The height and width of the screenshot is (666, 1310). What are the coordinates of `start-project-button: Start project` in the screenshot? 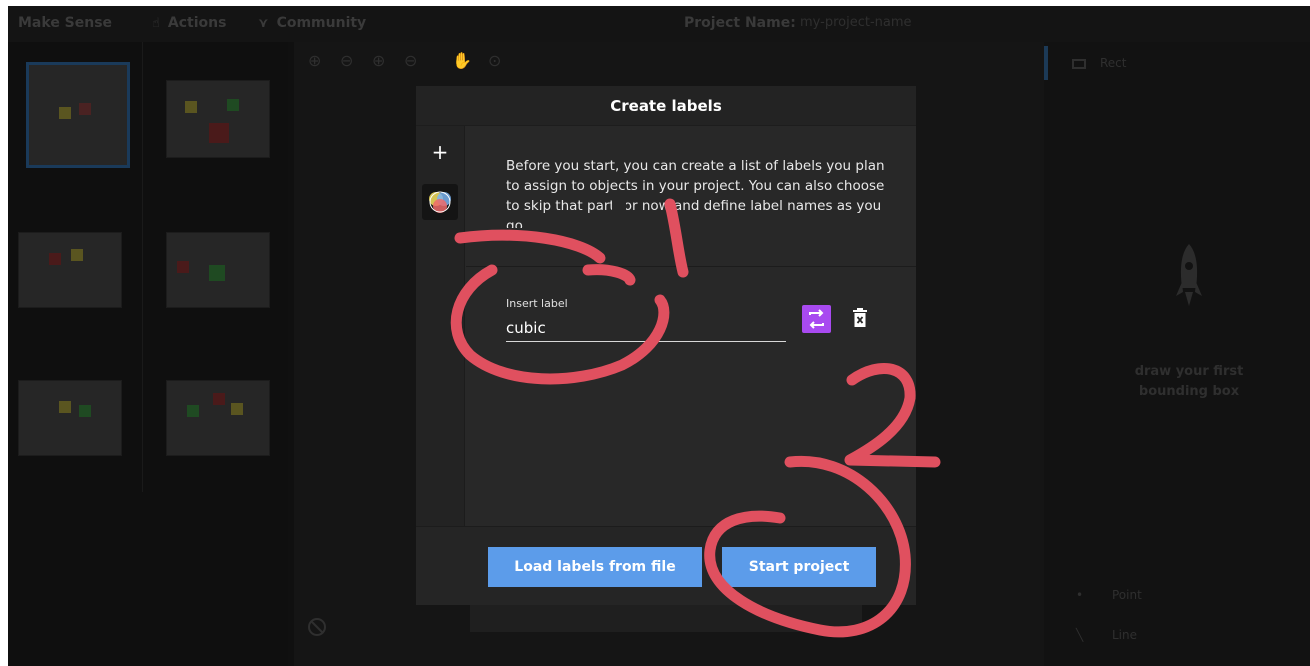 It's located at (799, 567).